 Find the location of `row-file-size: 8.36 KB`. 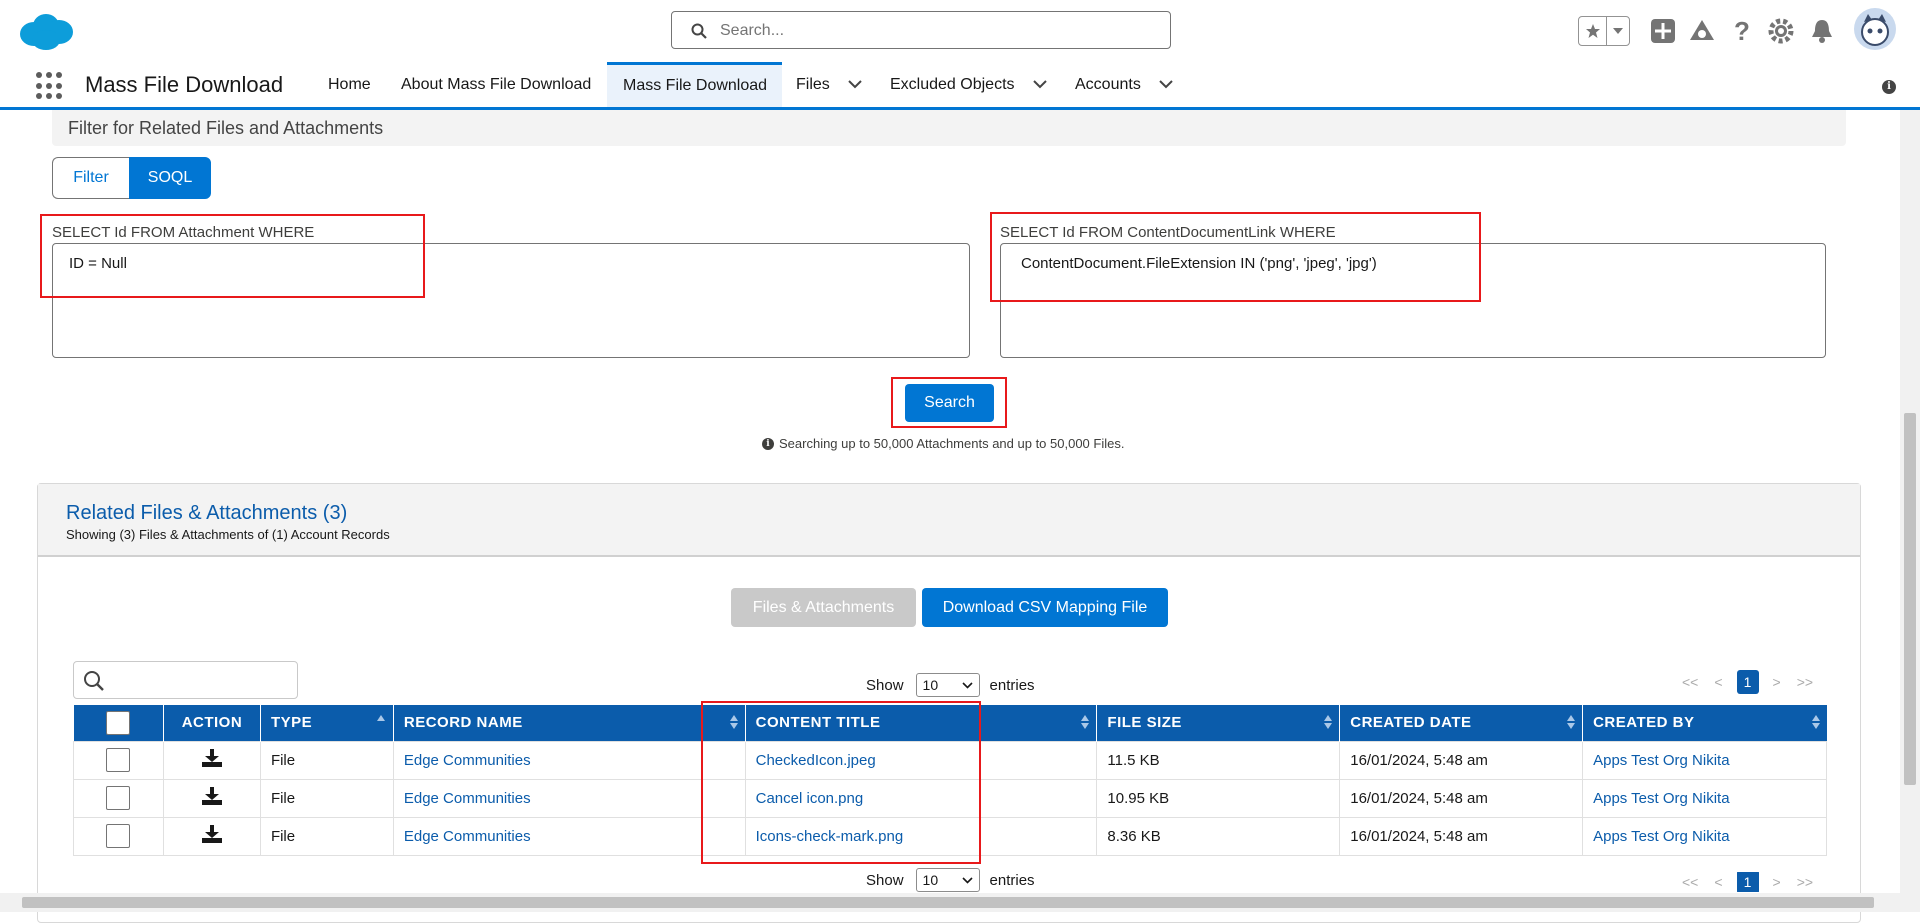

row-file-size: 8.36 KB is located at coordinates (1218, 836).